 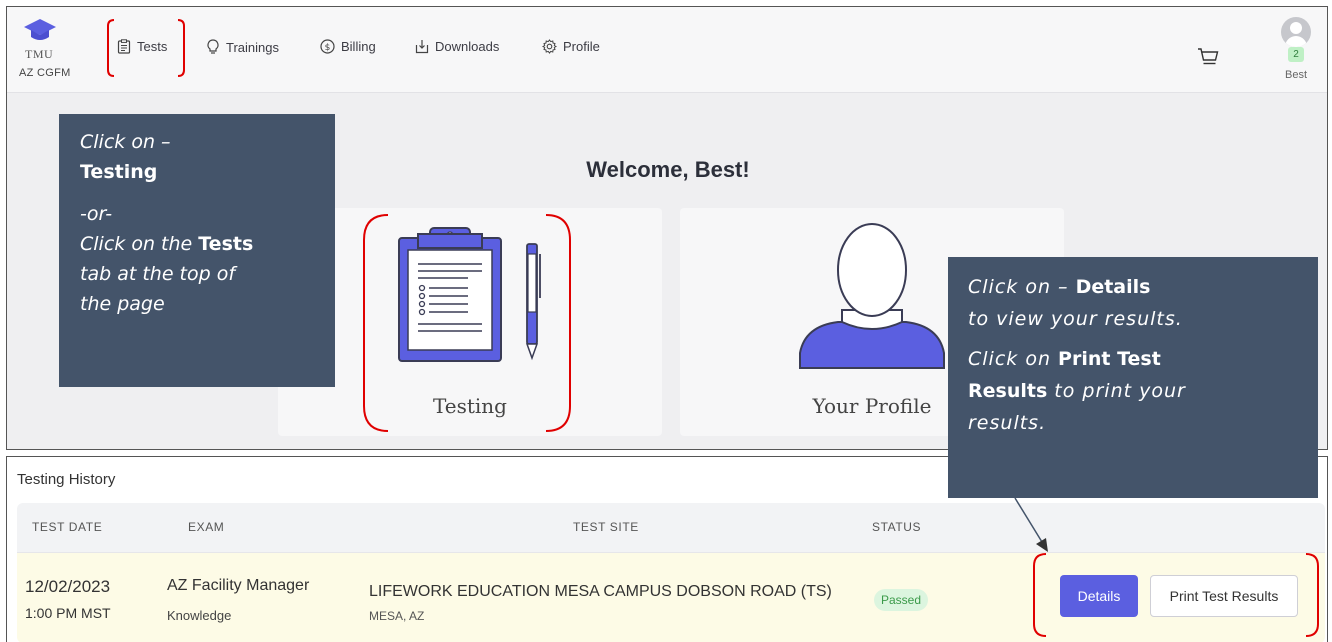 What do you see at coordinates (68, 613) in the screenshot?
I see `test-time: 1:00 PM MST` at bounding box center [68, 613].